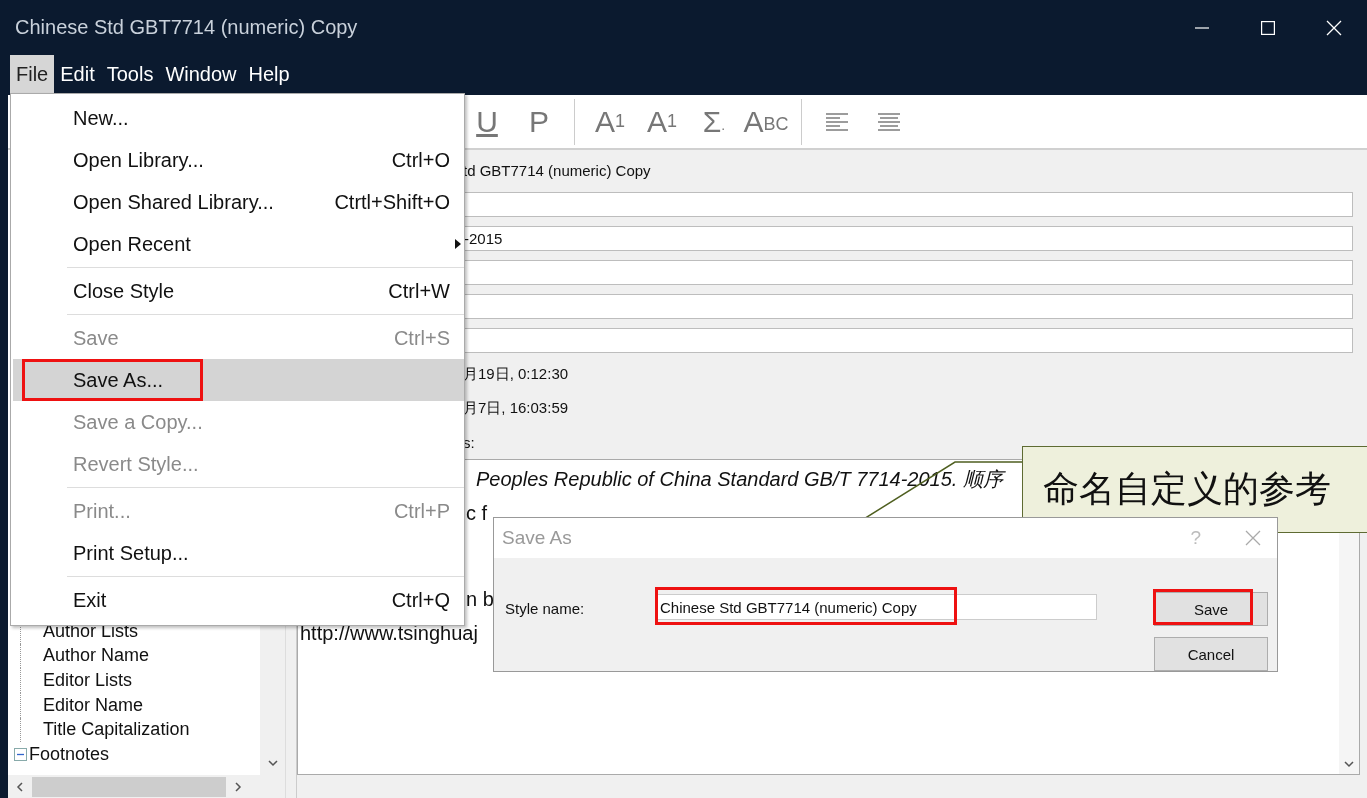  Describe the element at coordinates (96, 656) in the screenshot. I see `tree-item: Author Name` at that location.